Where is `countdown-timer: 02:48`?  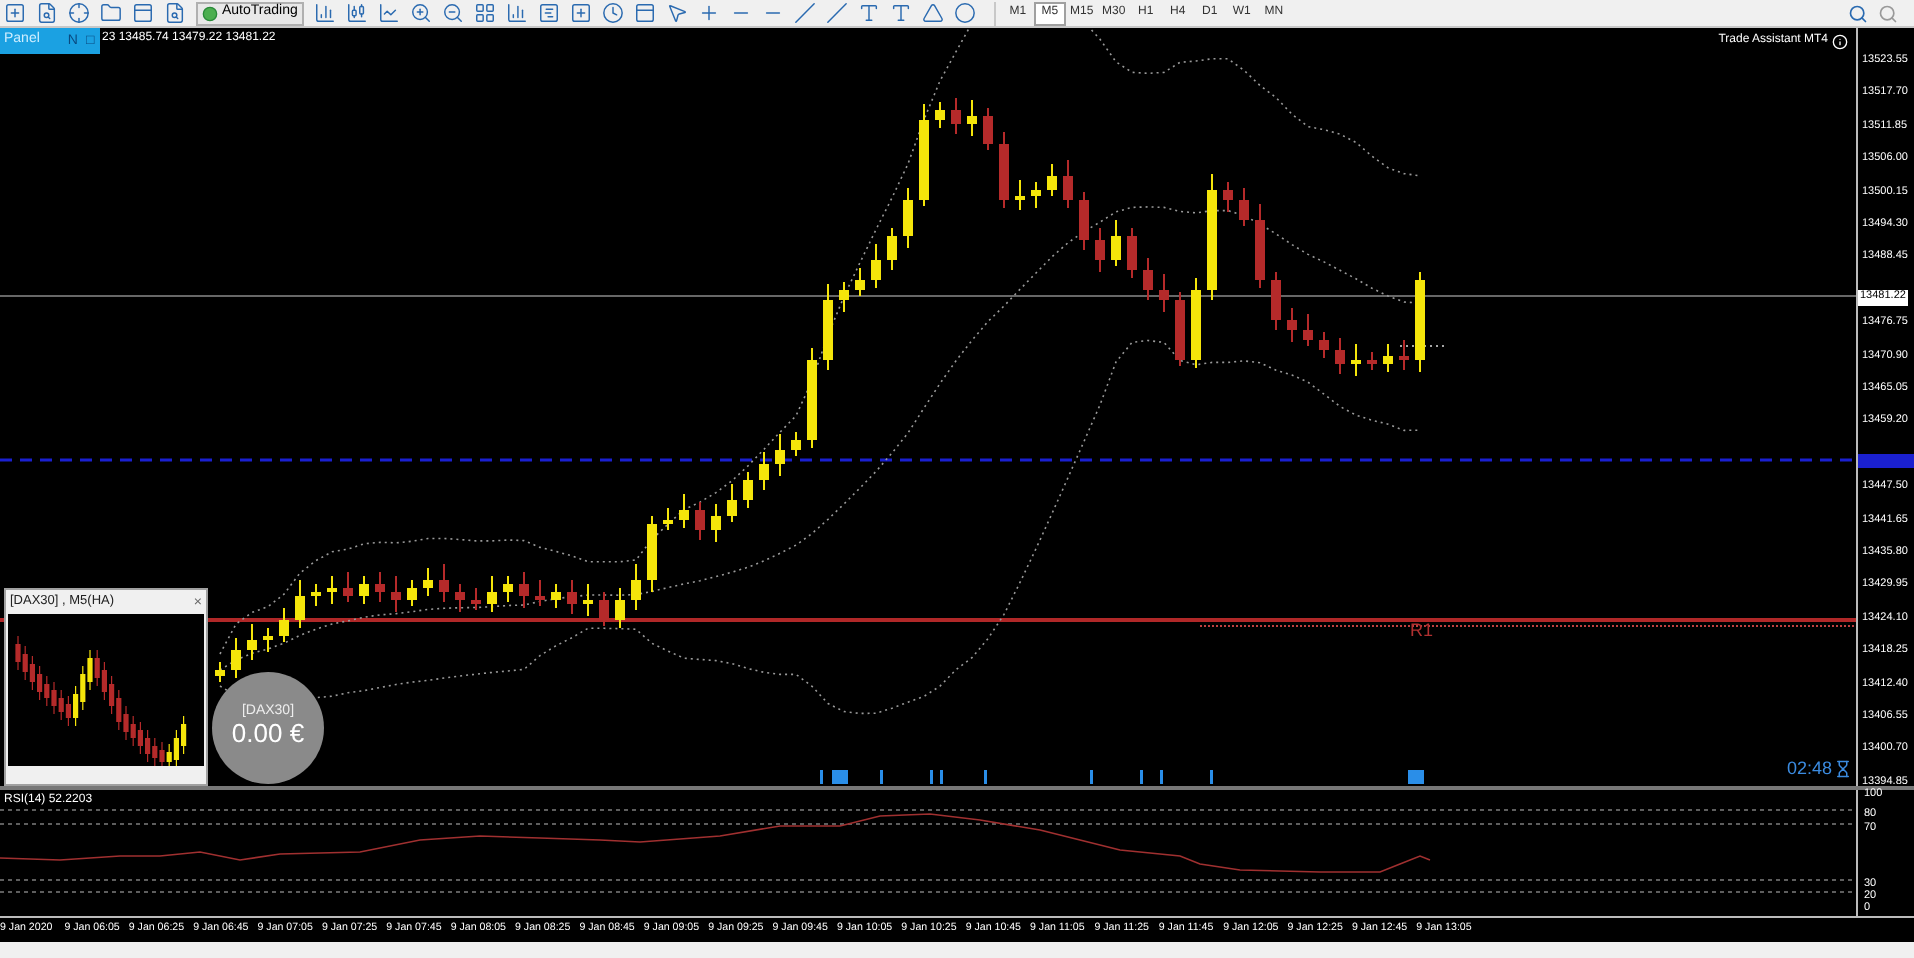 countdown-timer: 02:48 is located at coordinates (1809, 769).